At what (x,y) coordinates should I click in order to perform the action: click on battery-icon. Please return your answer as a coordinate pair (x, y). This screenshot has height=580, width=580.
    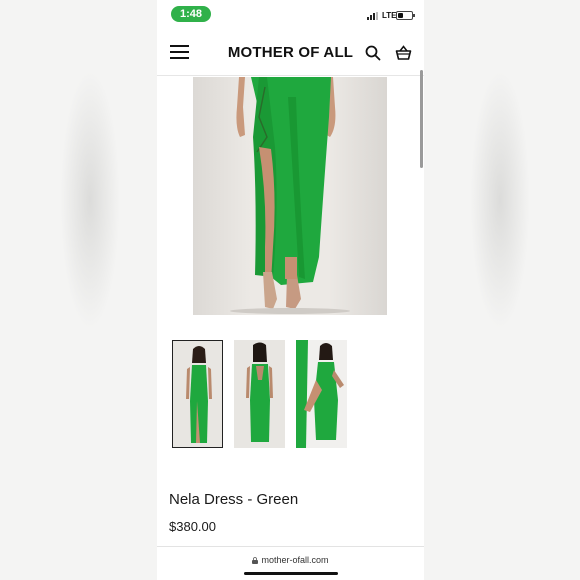
    Looking at the image, I should click on (405, 15).